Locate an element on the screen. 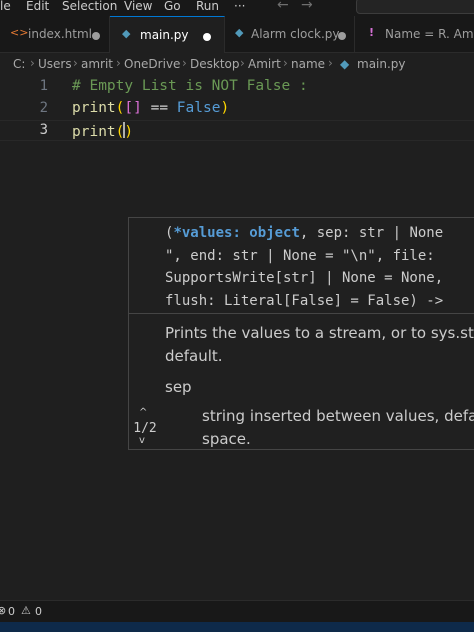  line-number: 1 is located at coordinates (43, 86).